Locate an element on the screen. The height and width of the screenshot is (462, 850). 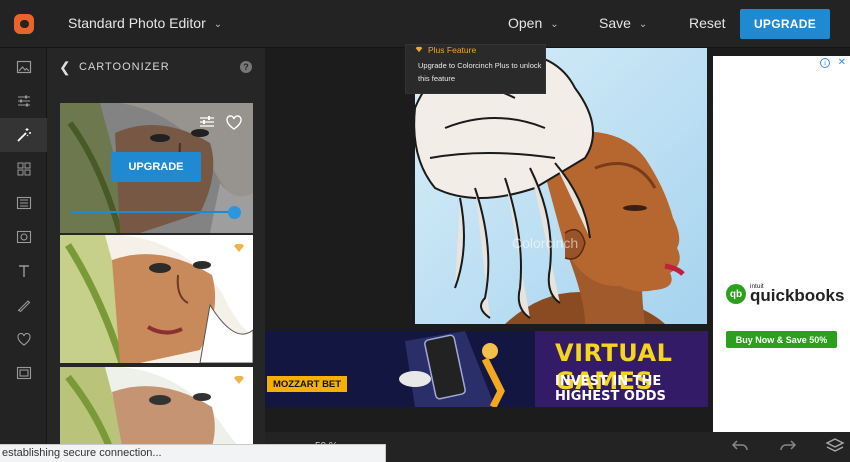
panel-title: CARTOONIZER is located at coordinates (124, 67).